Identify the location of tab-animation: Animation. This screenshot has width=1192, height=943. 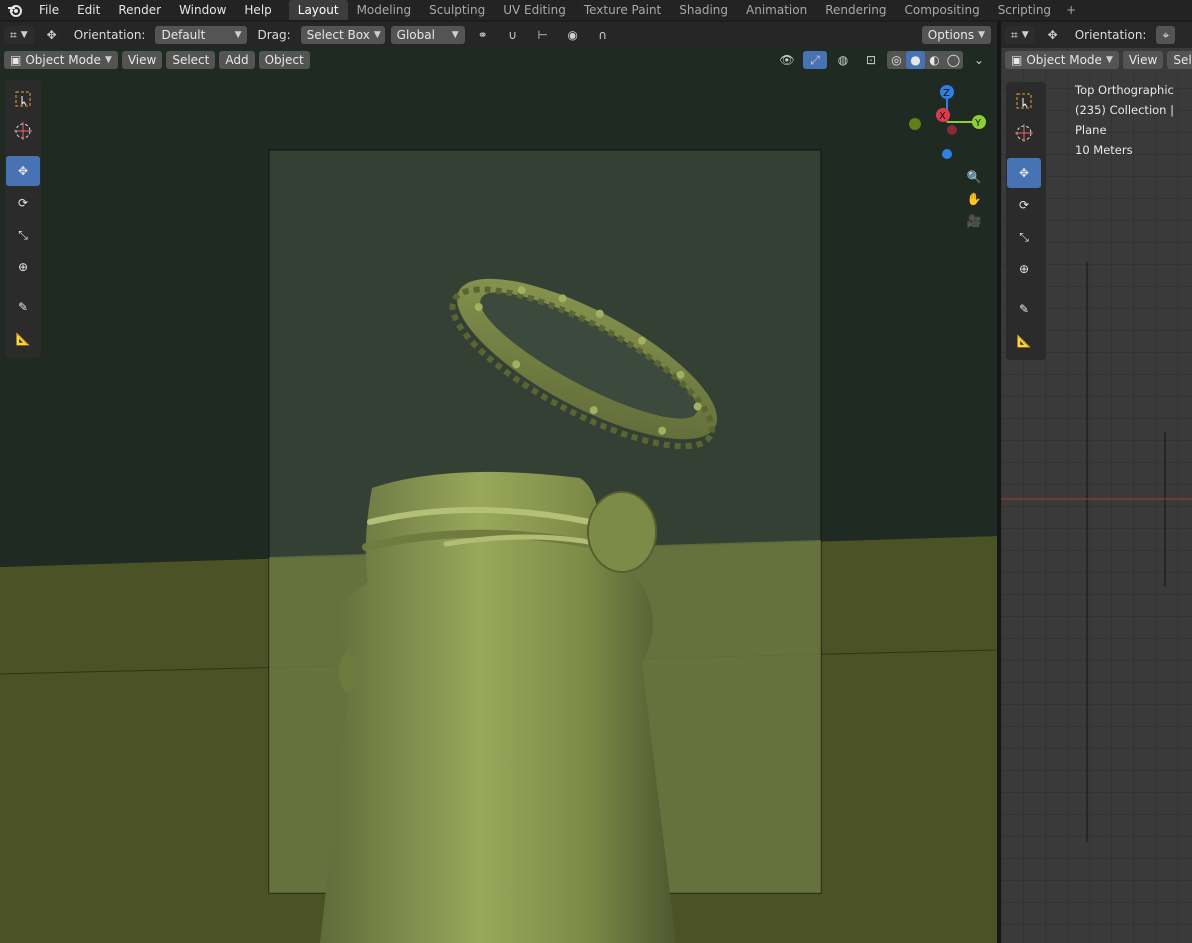
(776, 10).